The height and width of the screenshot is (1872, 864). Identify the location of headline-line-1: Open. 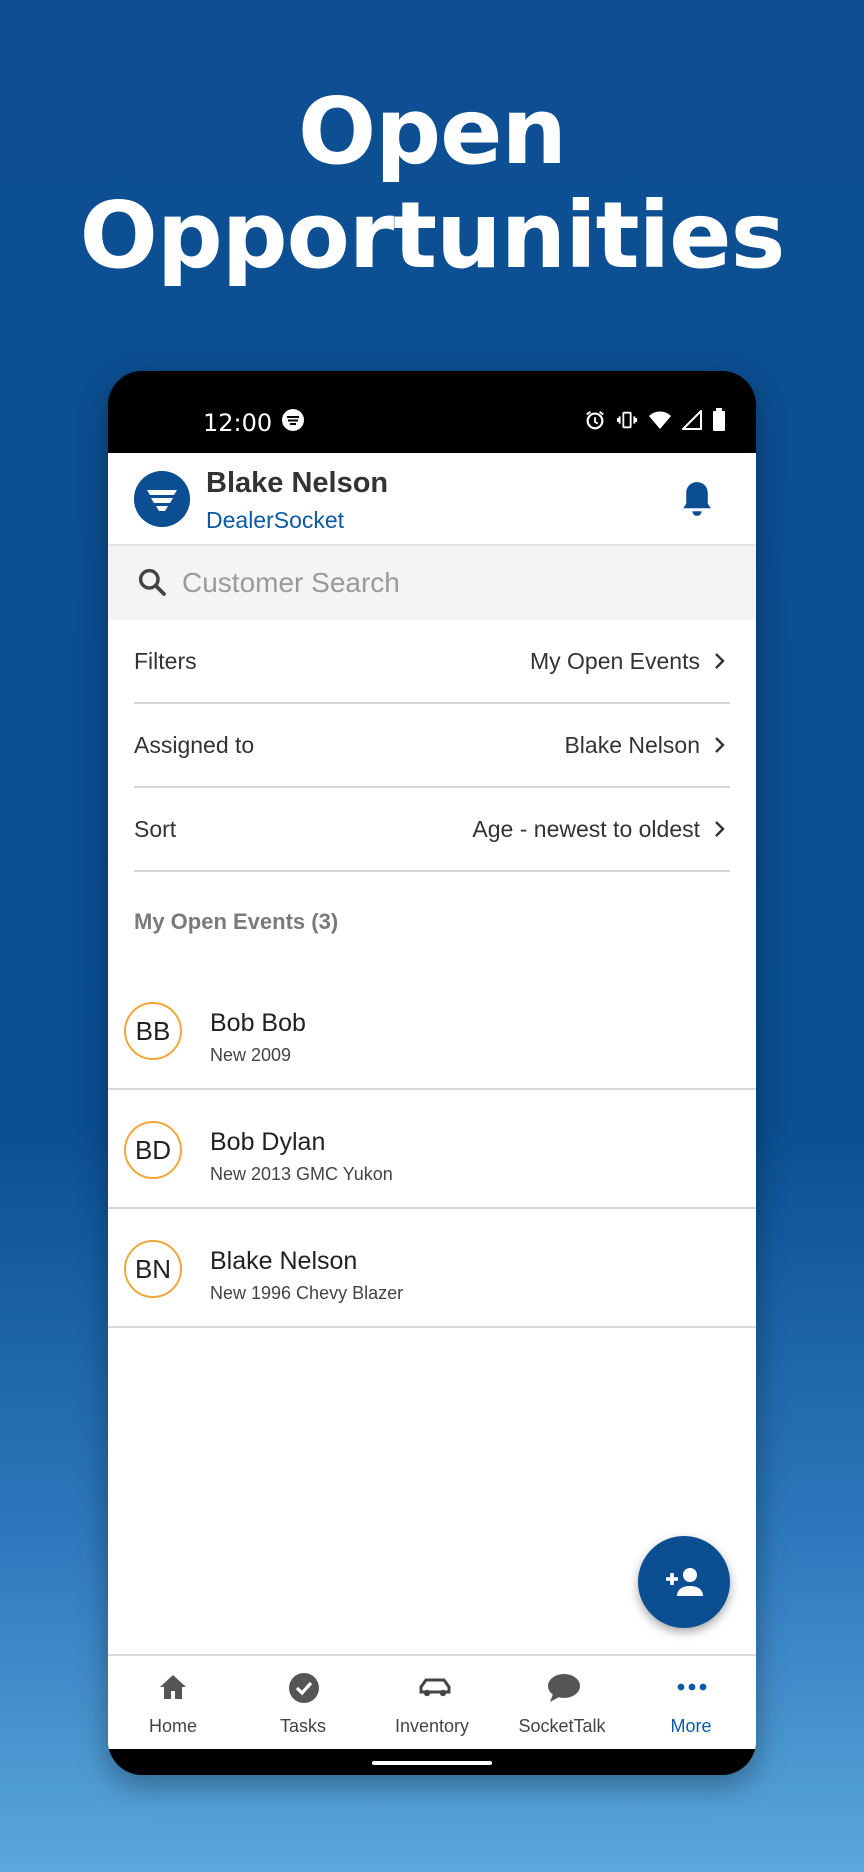
(432, 131).